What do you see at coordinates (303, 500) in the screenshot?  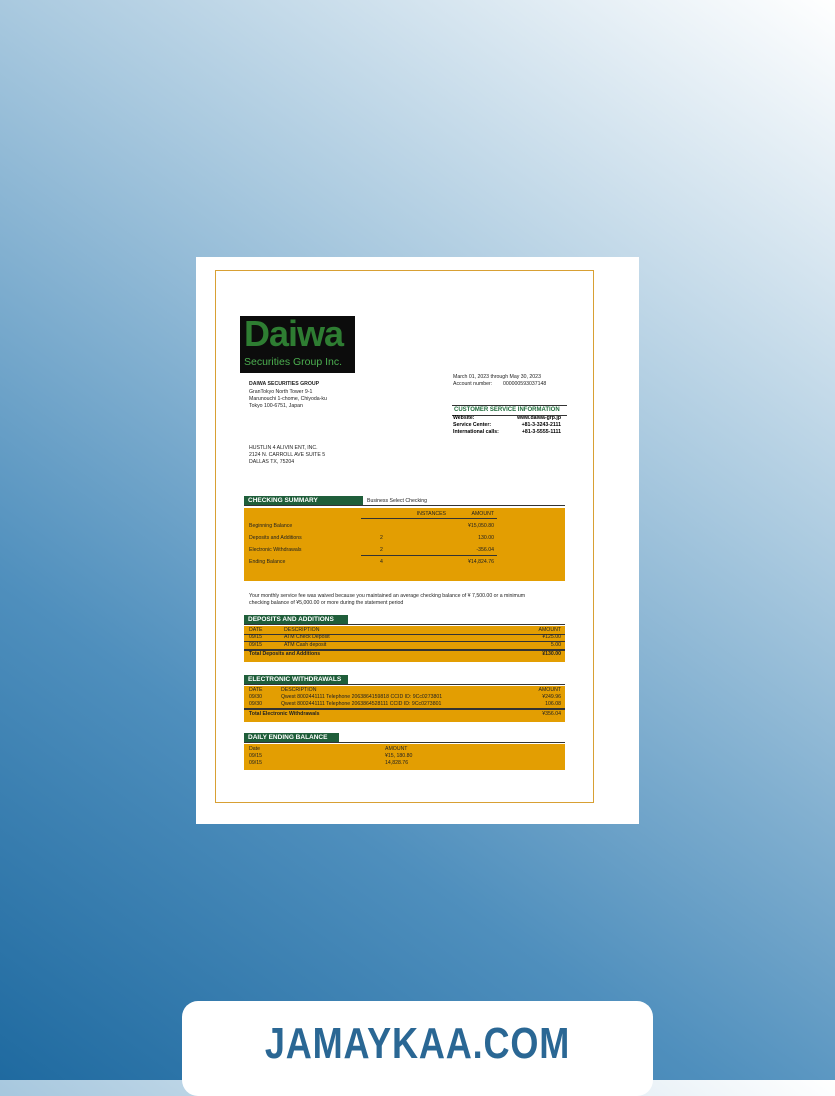 I see `checking-summary-title: CHECKING SUMMARY` at bounding box center [303, 500].